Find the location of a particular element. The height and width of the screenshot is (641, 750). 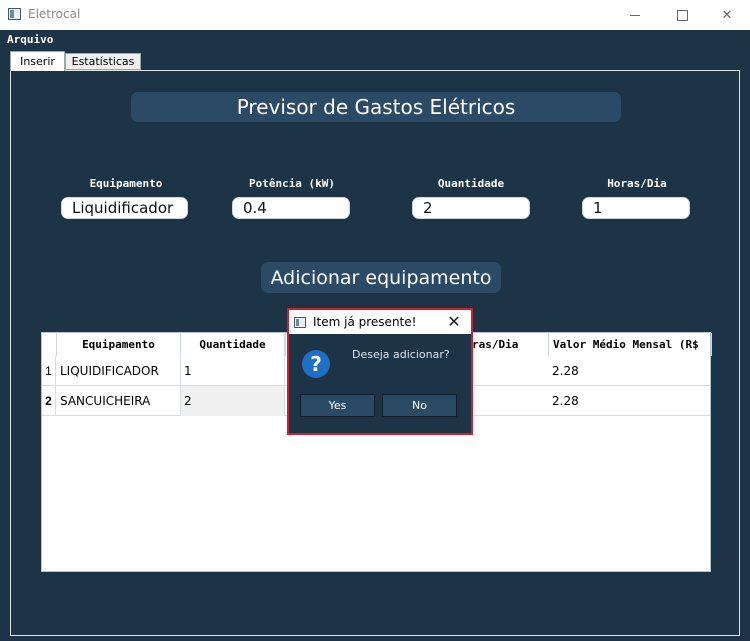

row-number: 2 is located at coordinates (49, 401).